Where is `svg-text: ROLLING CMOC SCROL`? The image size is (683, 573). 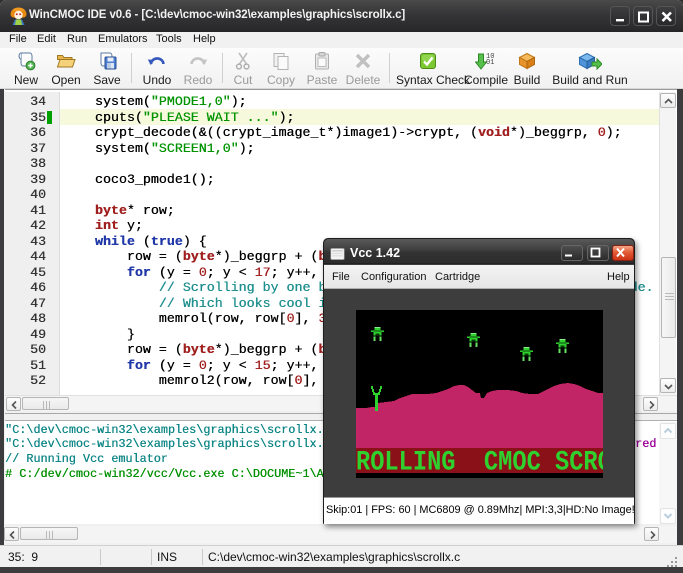
svg-text: ROLLING CMOC SCROL is located at coordinates (479, 462).